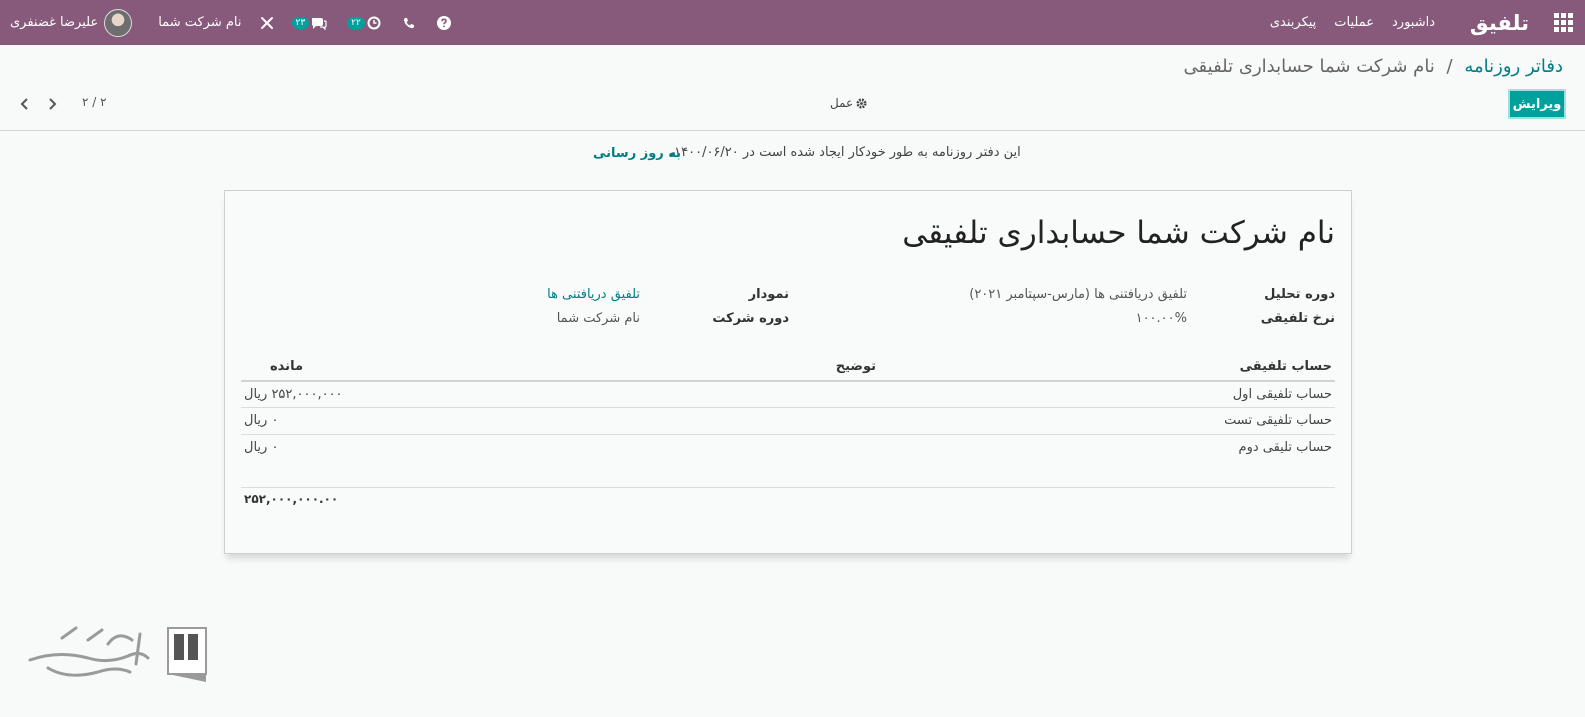  What do you see at coordinates (1309, 66) in the screenshot?
I see `breadcrumb-current: نام شرکت شما حسابداری تلفیقی` at bounding box center [1309, 66].